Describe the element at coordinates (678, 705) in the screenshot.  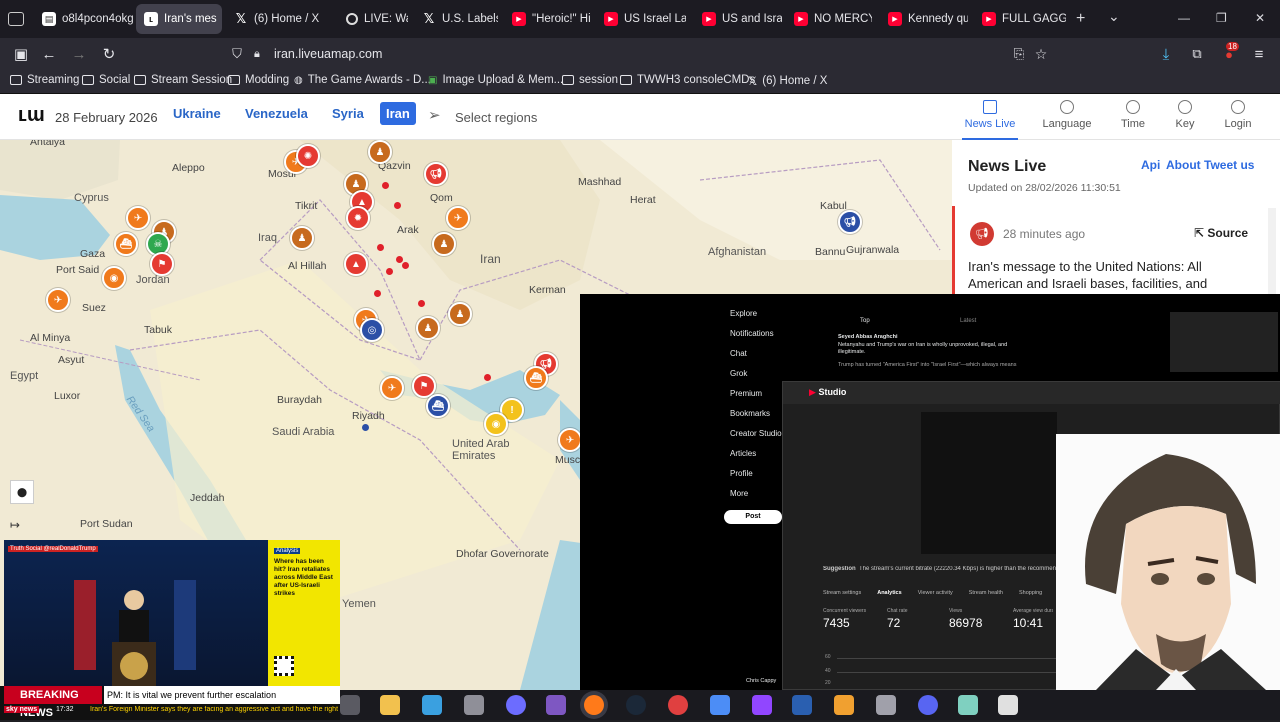
I see `game-icon` at that location.